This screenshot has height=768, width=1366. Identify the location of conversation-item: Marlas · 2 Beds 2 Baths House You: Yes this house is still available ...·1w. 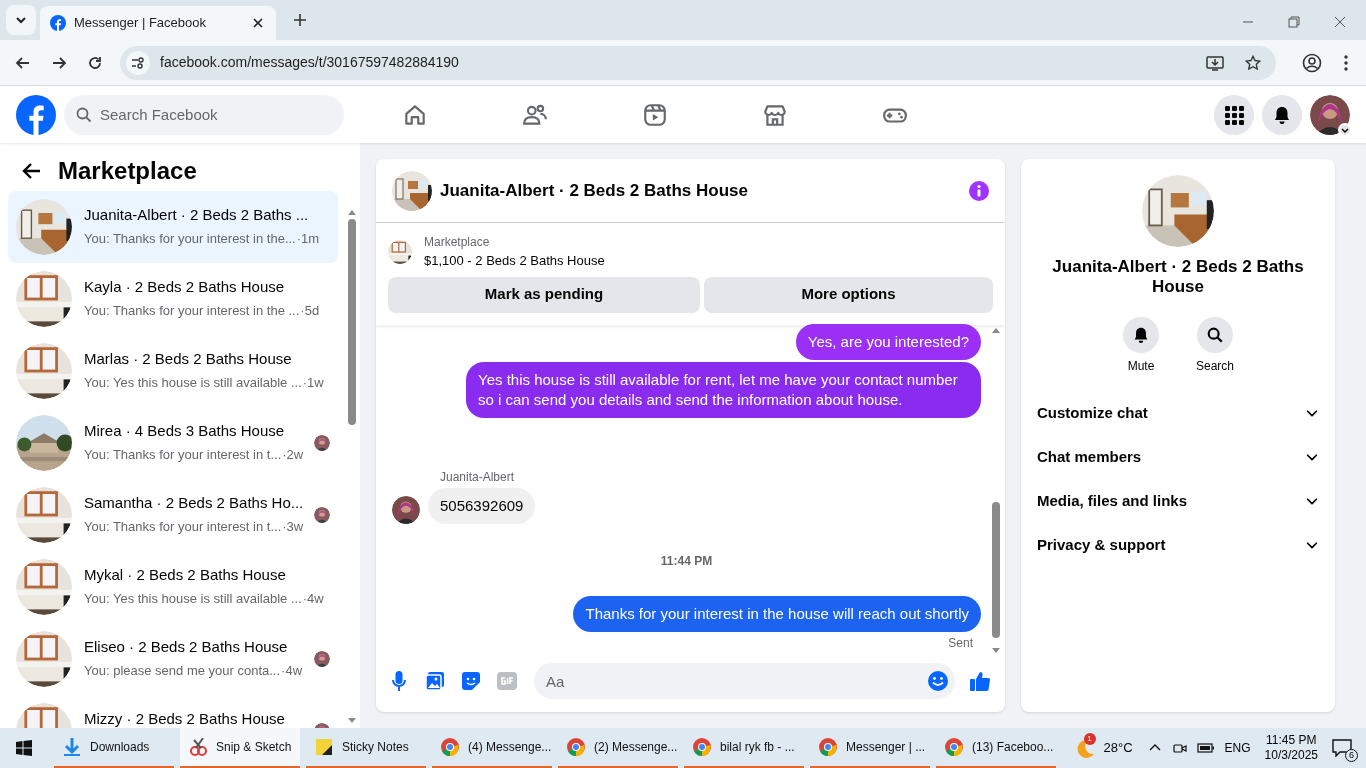
(173, 371).